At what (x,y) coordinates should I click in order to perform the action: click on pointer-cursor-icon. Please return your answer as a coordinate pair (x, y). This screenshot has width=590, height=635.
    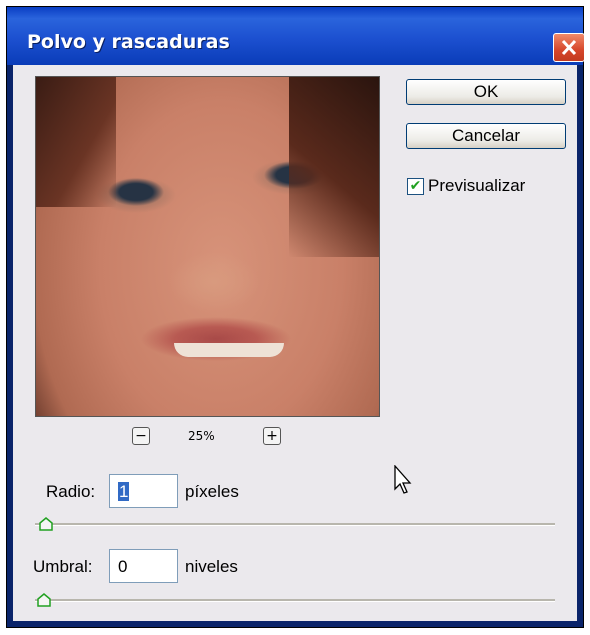
    Looking at the image, I should click on (403, 479).